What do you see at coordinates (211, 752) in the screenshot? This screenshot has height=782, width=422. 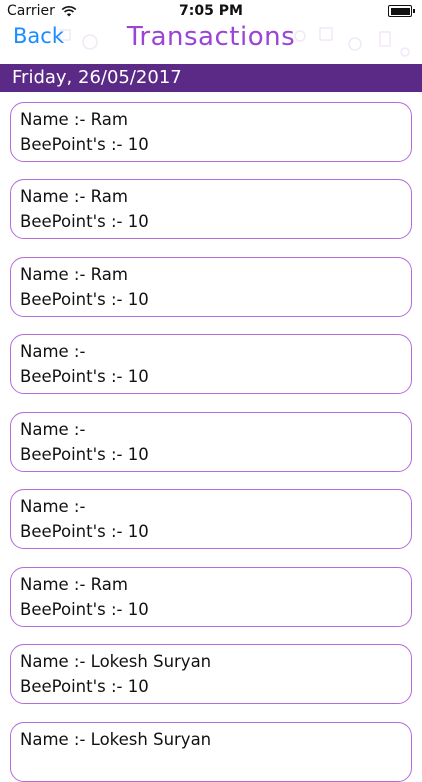 I see `transaction-card: Name :- Lokesh Suryan` at bounding box center [211, 752].